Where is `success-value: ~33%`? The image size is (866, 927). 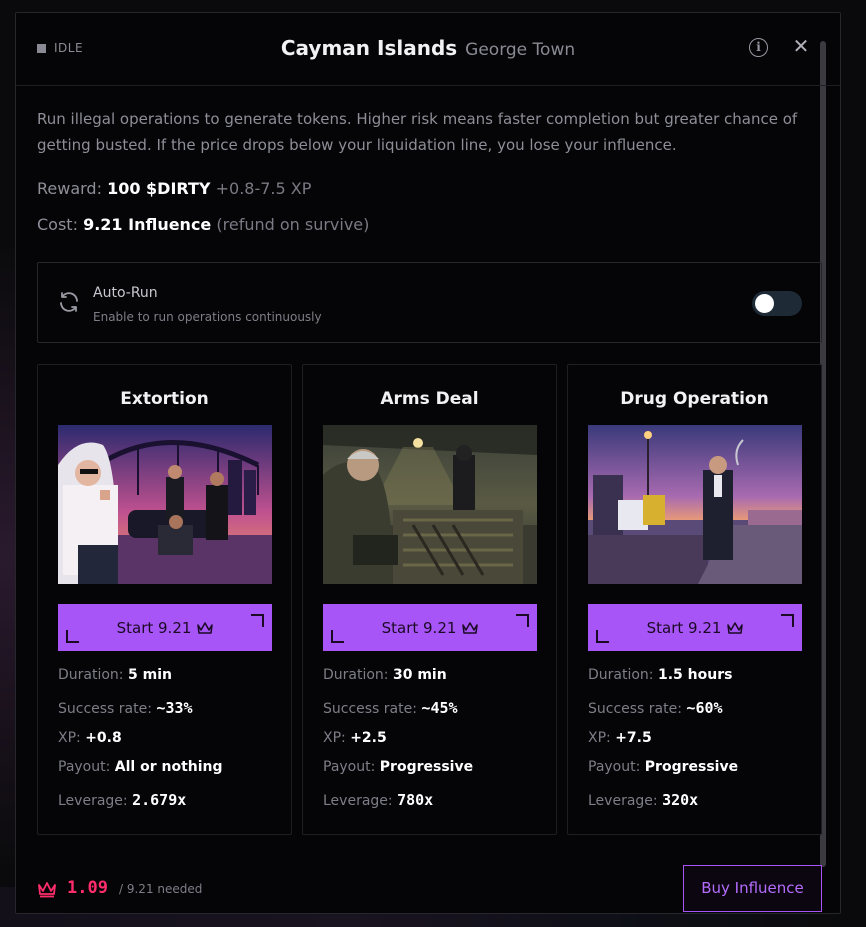 success-value: ~33% is located at coordinates (174, 708).